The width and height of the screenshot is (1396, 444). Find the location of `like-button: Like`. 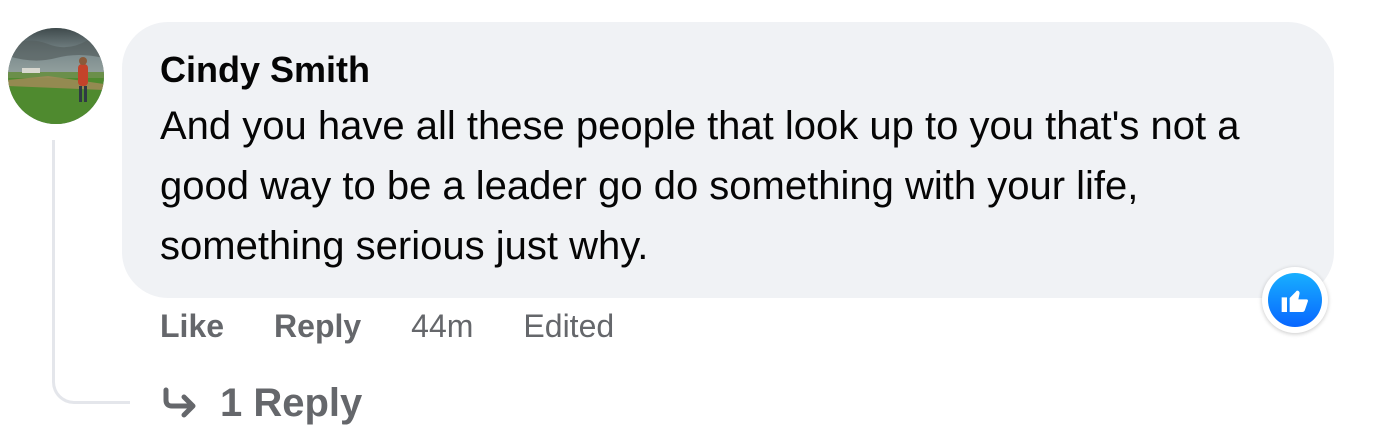

like-button: Like is located at coordinates (192, 326).